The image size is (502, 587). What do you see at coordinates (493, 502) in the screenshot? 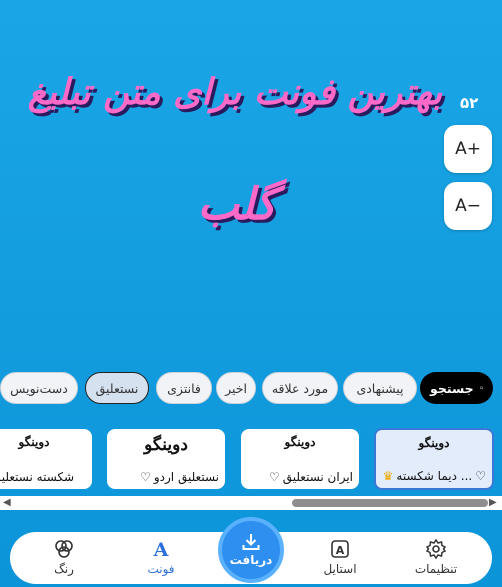
I see `scroll-right-icon: ▶` at bounding box center [493, 502].